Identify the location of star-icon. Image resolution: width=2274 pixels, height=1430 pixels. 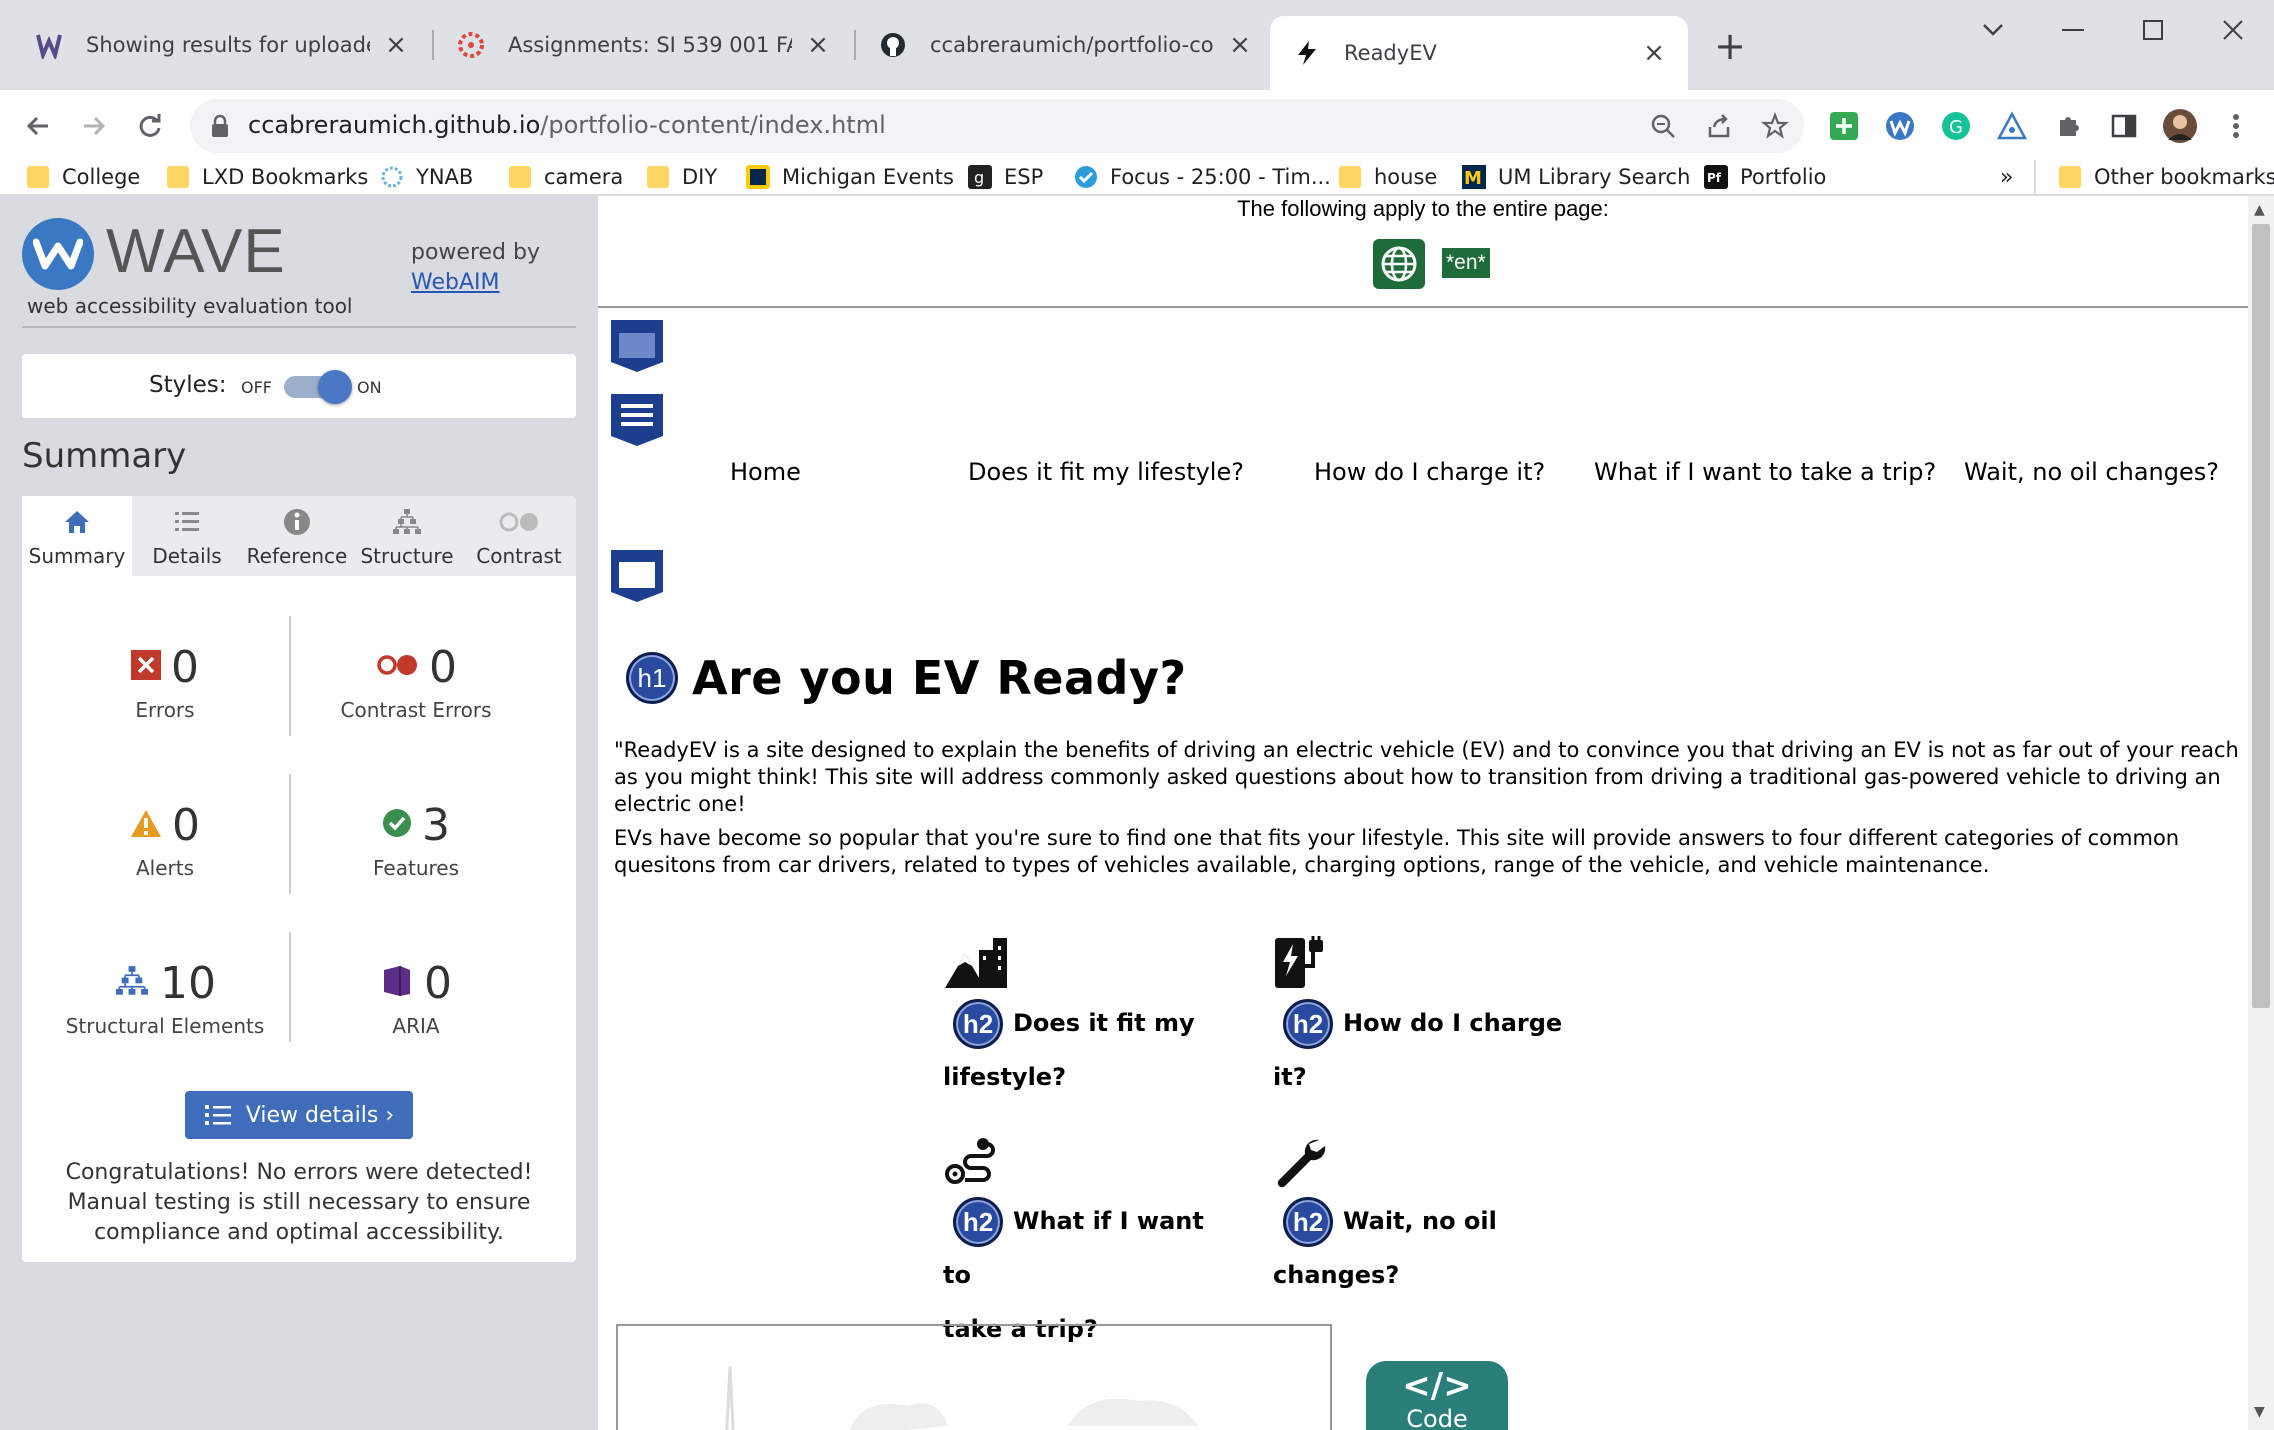
(1775, 126).